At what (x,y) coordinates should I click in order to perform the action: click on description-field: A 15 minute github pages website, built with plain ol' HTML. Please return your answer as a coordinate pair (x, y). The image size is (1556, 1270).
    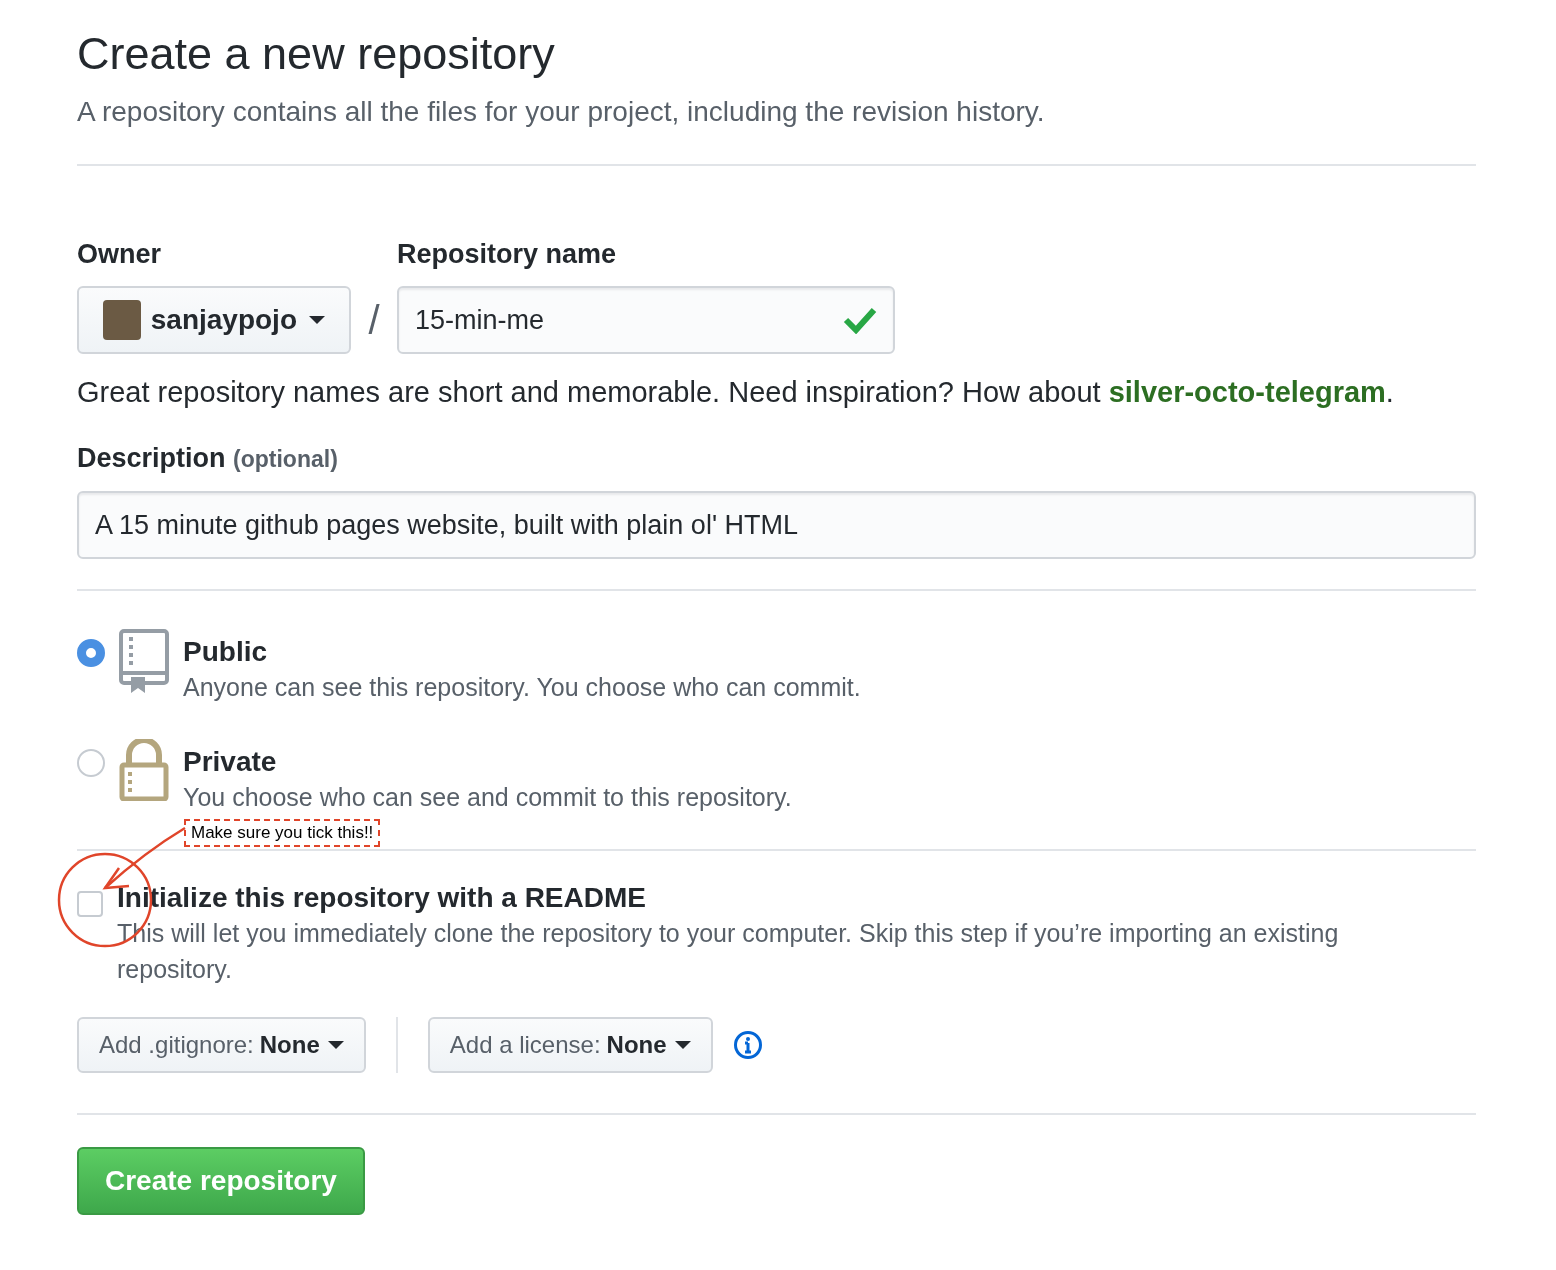
    Looking at the image, I should click on (776, 525).